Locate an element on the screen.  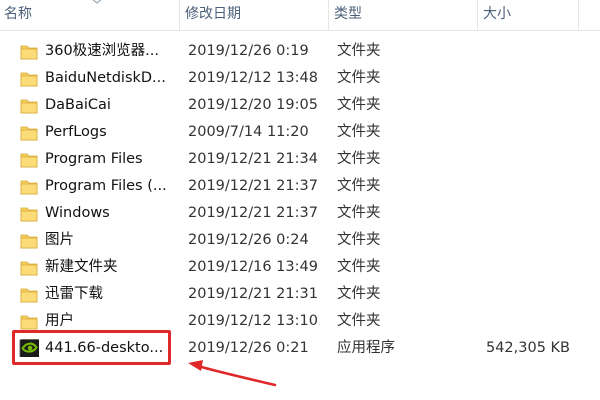
column-header-type: 类型 is located at coordinates (404, 15).